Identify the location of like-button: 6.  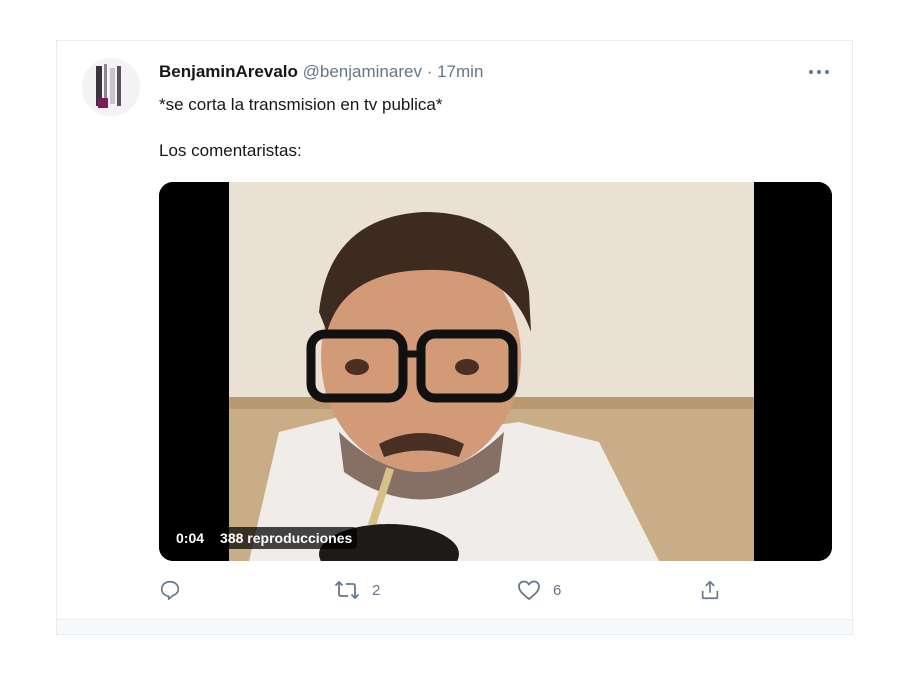
(539, 590).